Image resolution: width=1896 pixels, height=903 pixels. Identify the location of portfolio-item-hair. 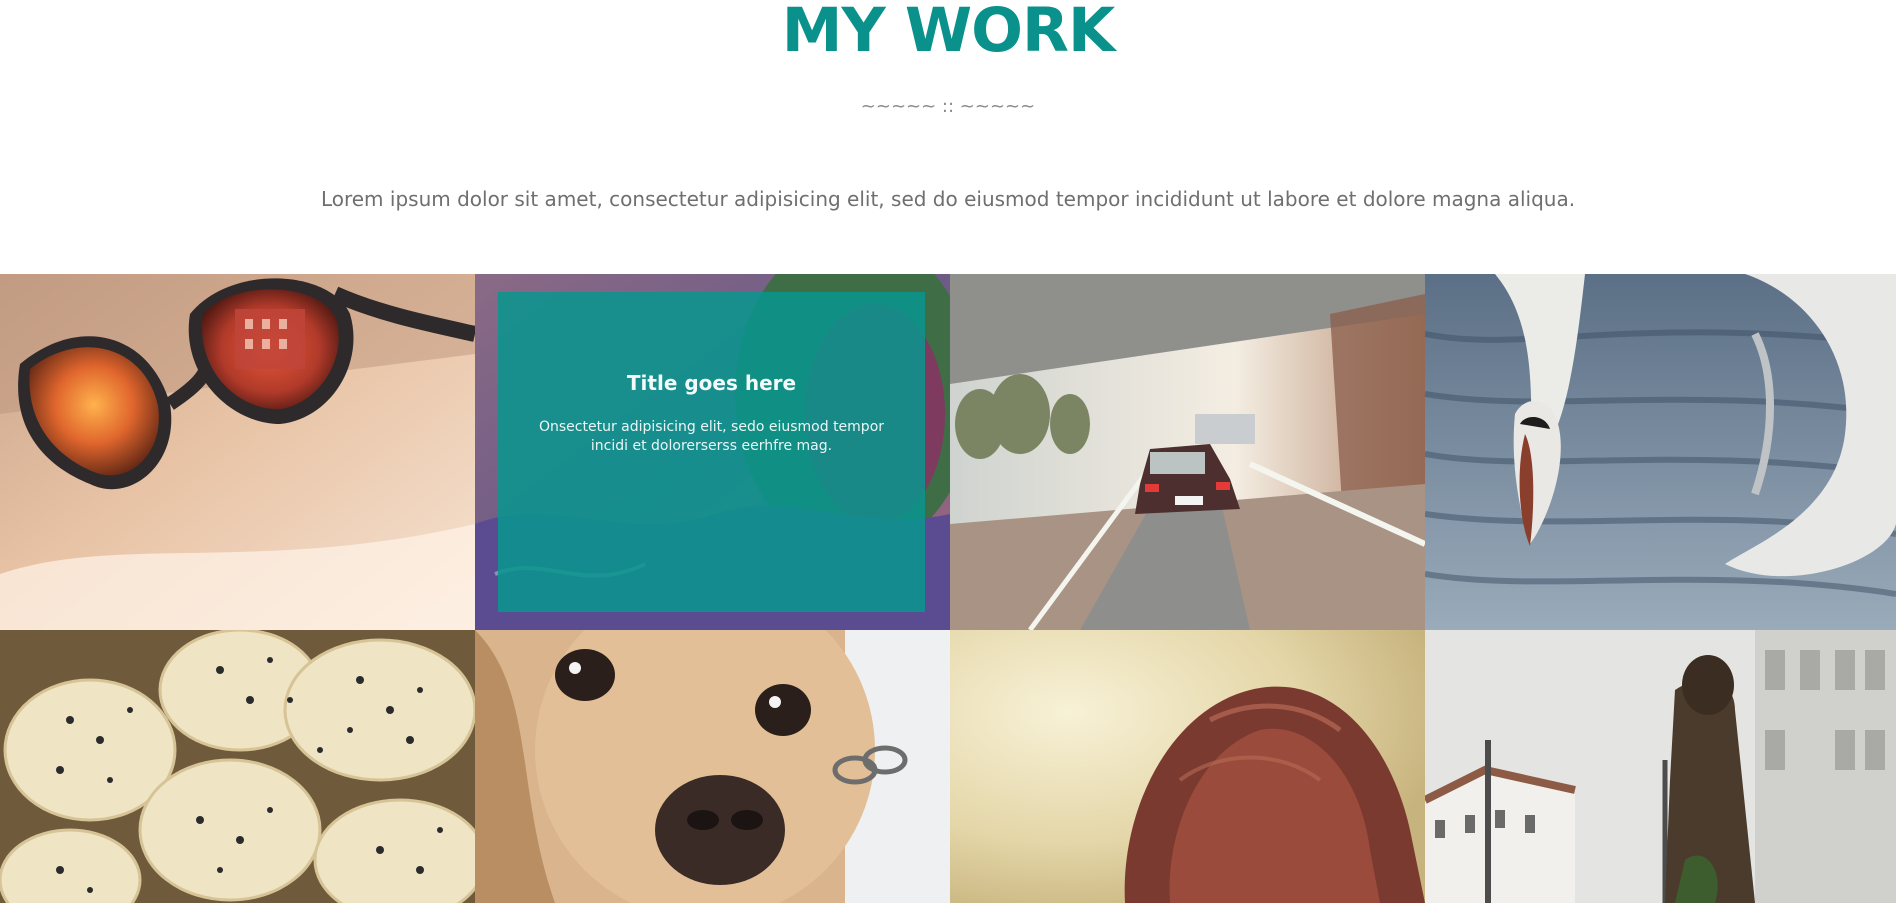
(1187, 766).